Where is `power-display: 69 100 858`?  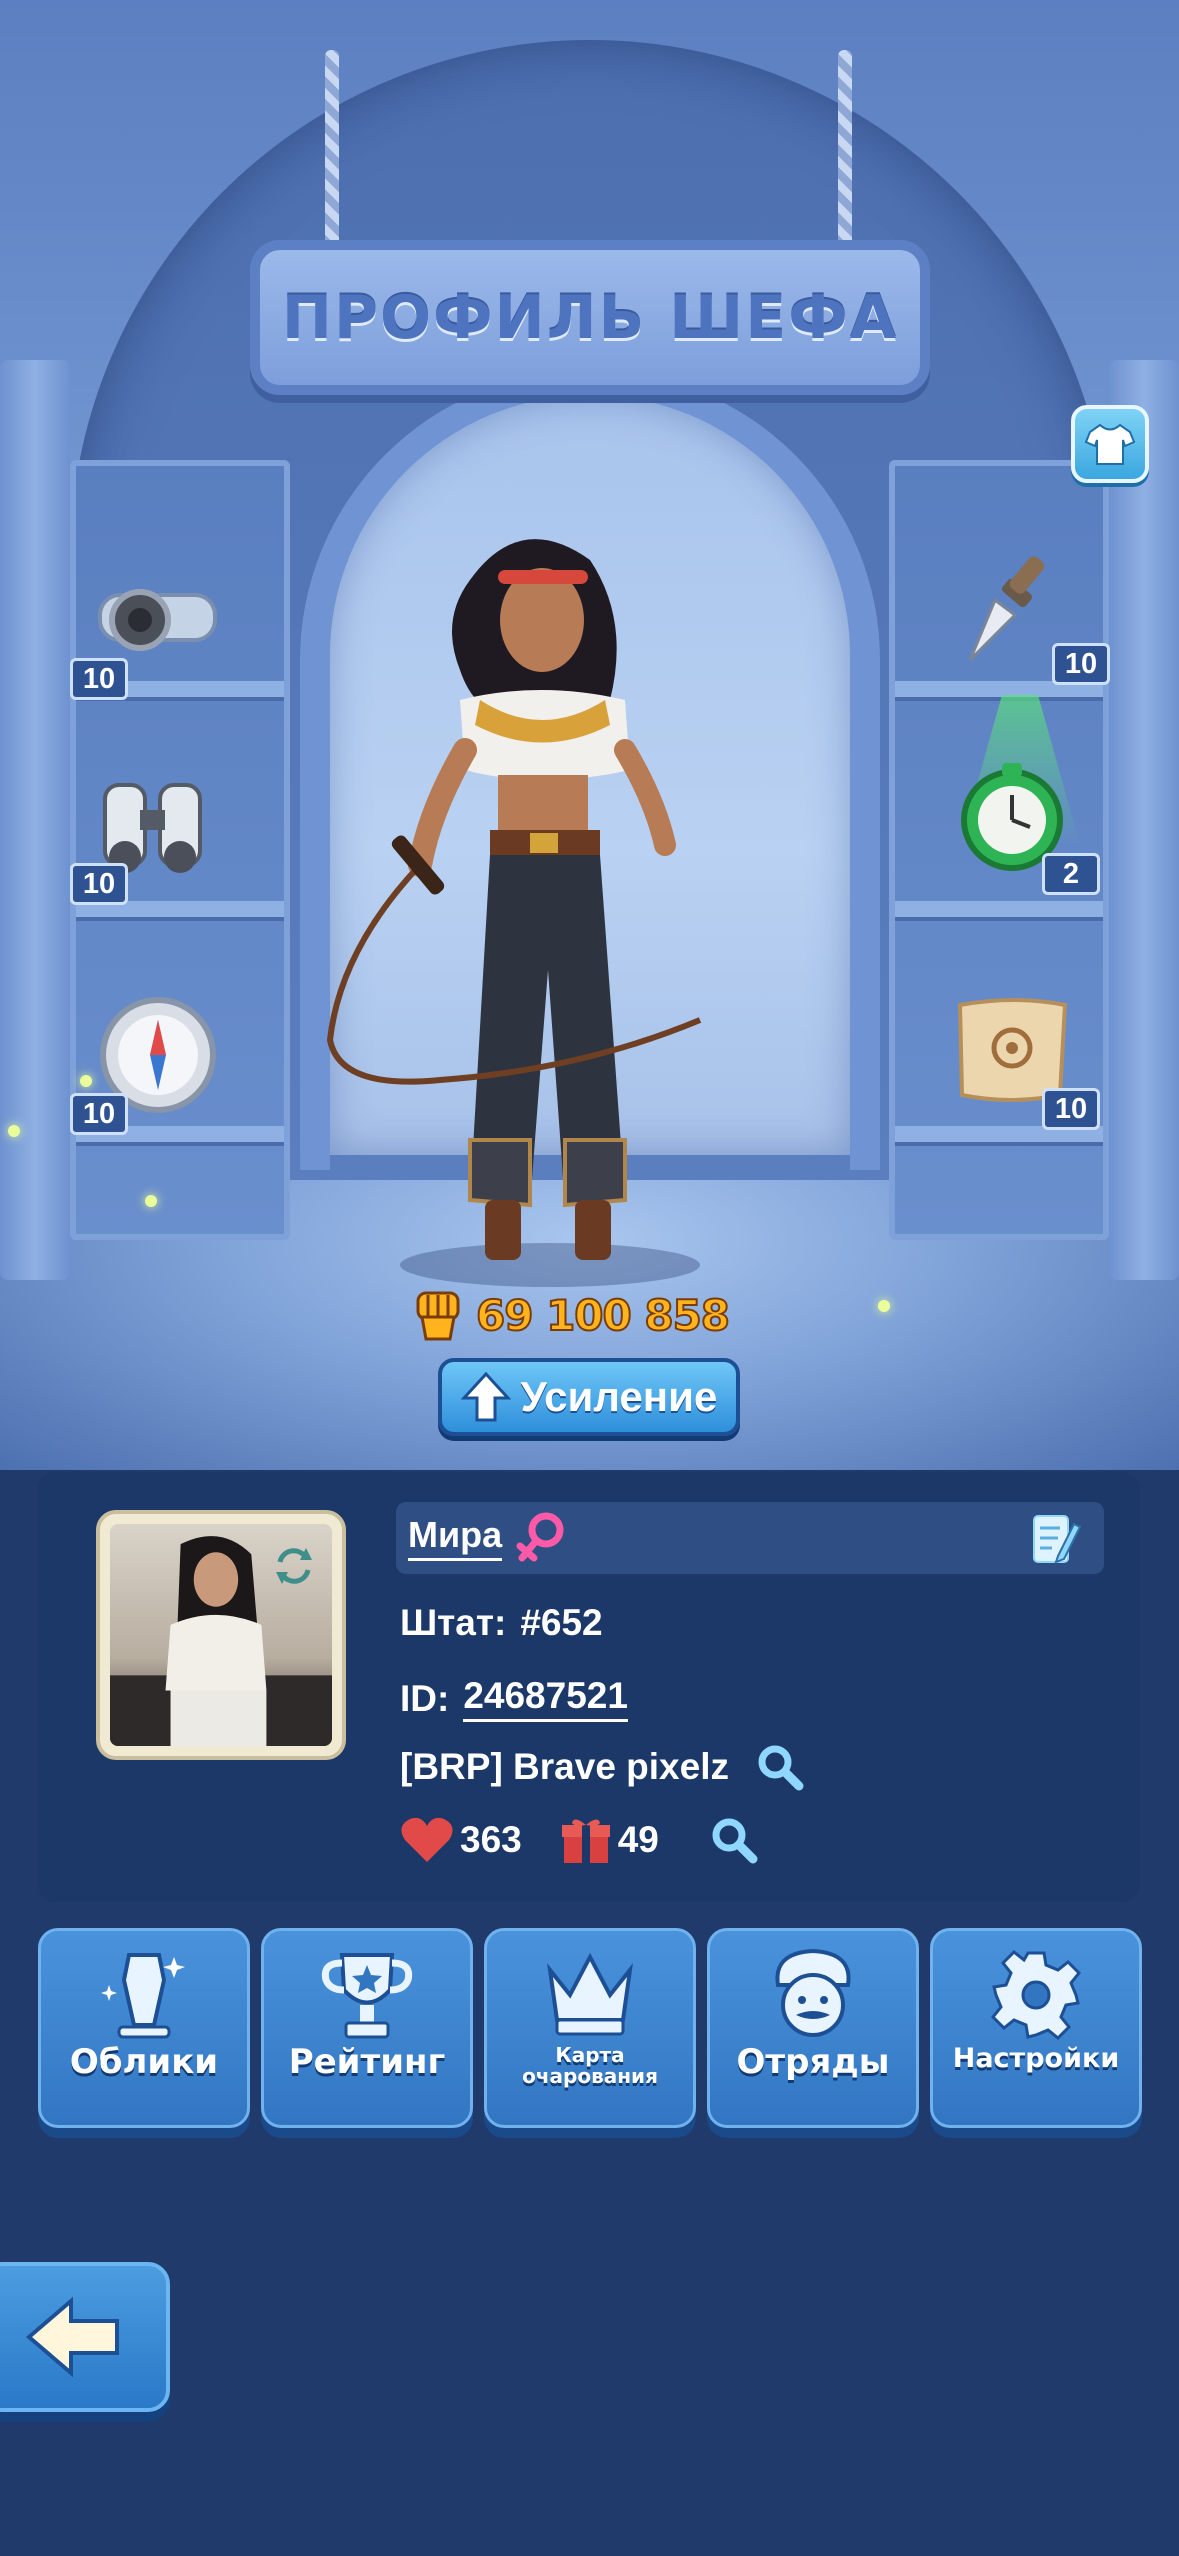 power-display: 69 100 858 is located at coordinates (570, 1315).